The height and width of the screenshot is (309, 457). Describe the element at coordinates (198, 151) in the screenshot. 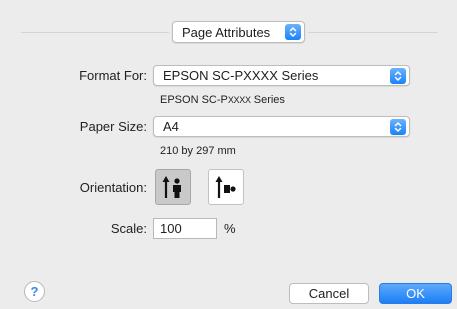

I see `paper-dimensions: 210 by 297 mm` at that location.